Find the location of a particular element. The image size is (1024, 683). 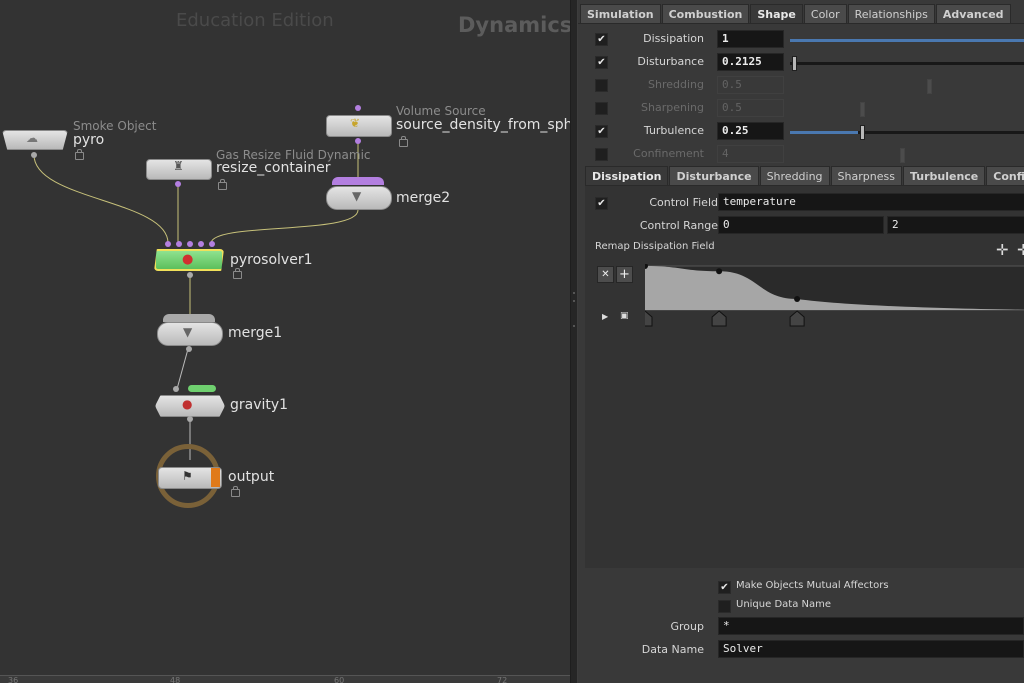

unique-data-name-row: Unique Data Name is located at coordinates (801, 607).